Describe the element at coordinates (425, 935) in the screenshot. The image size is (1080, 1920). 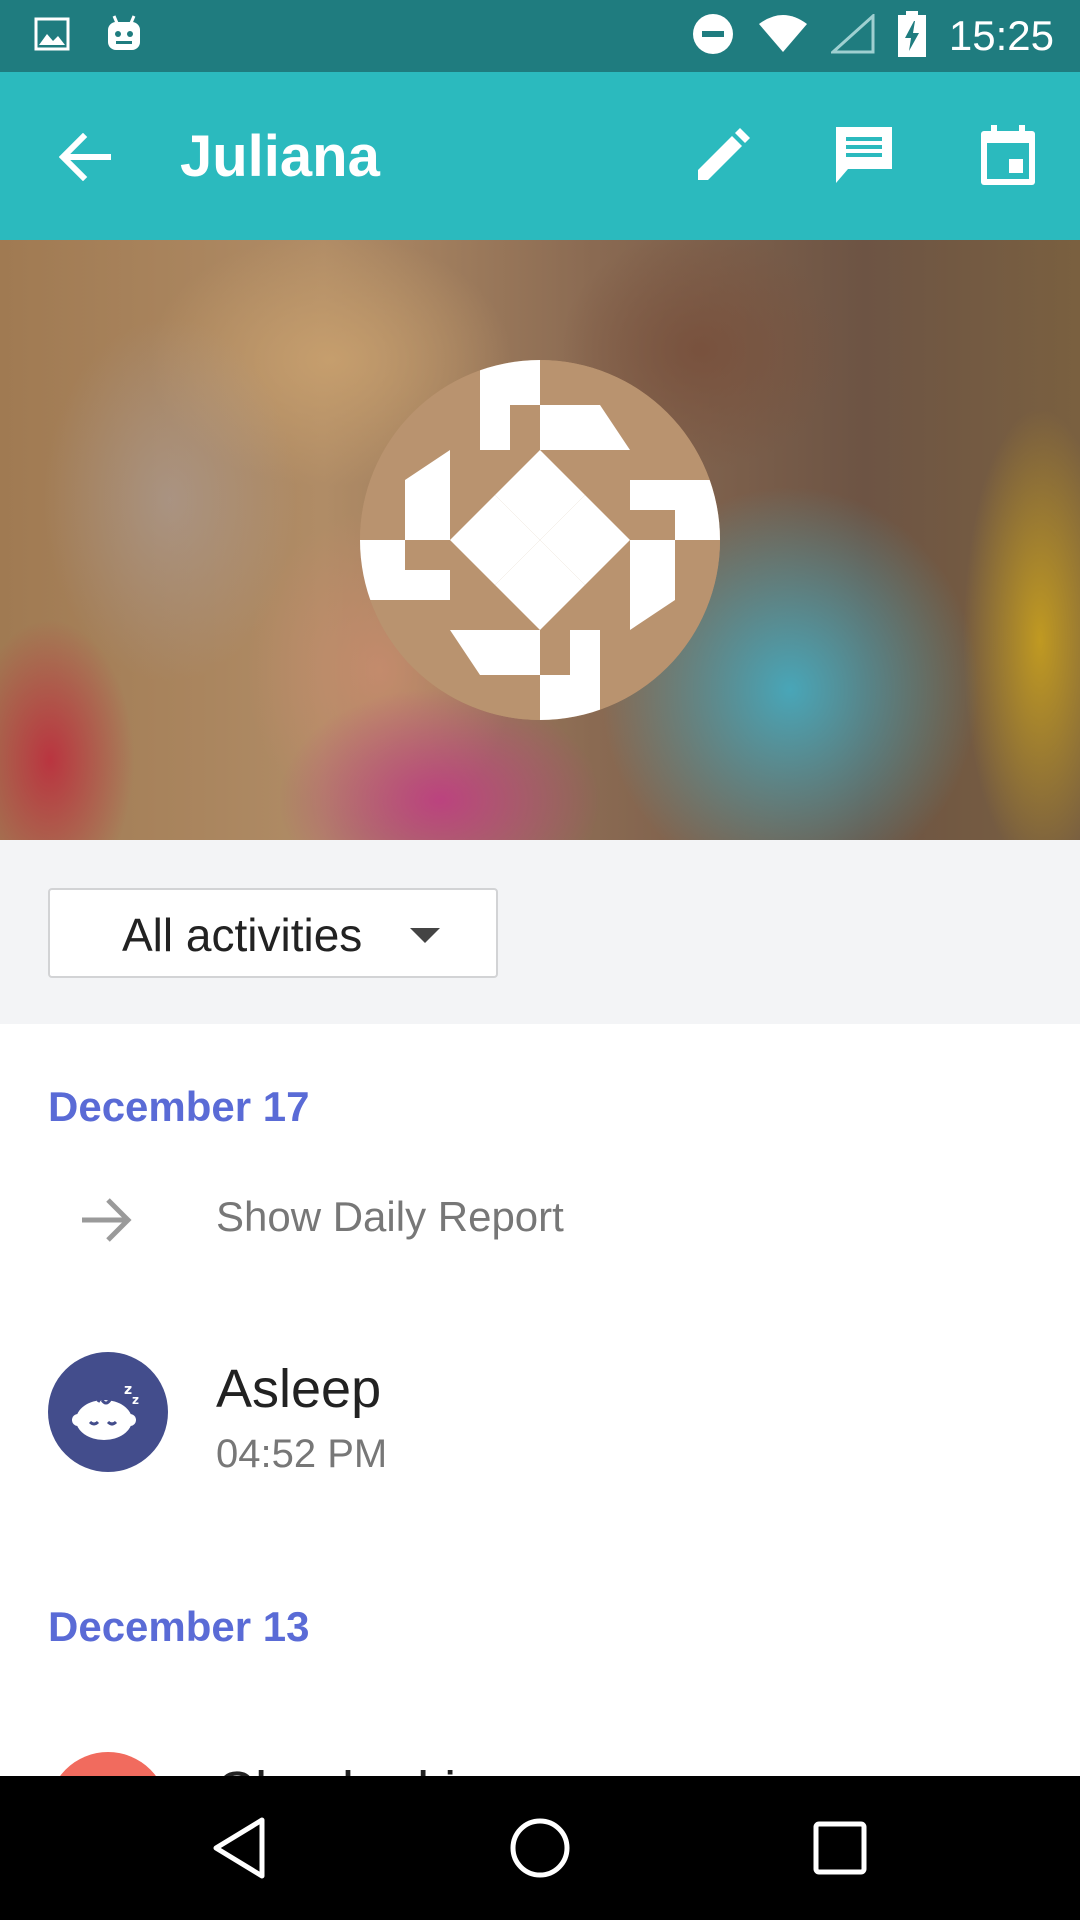
I see `chevron-down-icon` at that location.